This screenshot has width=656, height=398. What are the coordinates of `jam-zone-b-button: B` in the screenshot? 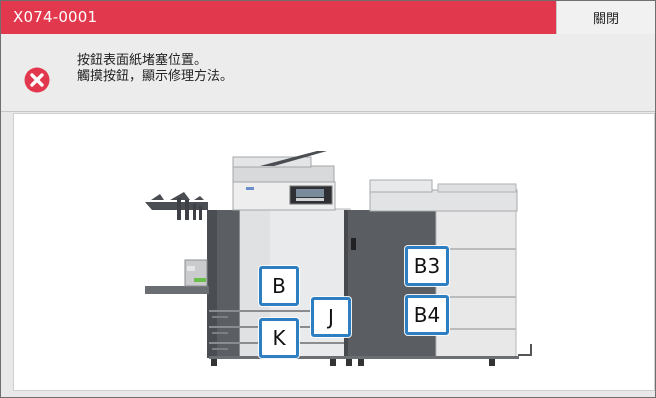 It's located at (279, 286).